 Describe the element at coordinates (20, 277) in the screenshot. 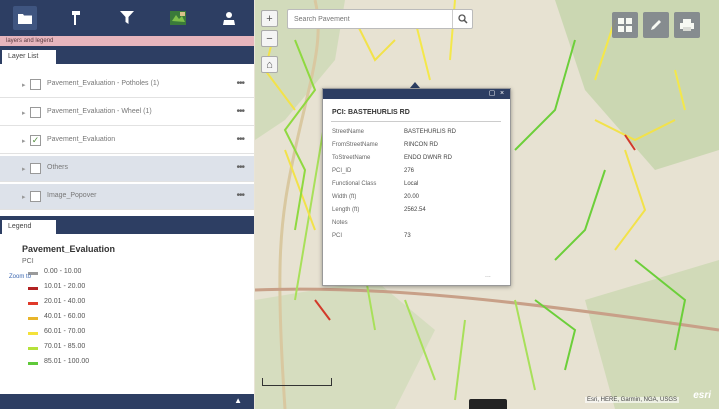

I see `zoom-to-link: Zoom to` at that location.